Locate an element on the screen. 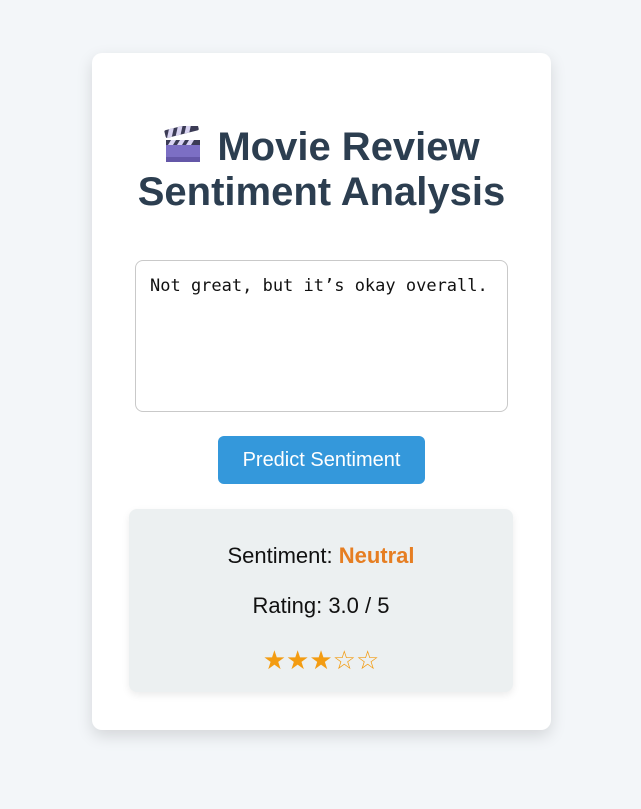  star-rating: ★★★☆☆ is located at coordinates (321, 660).